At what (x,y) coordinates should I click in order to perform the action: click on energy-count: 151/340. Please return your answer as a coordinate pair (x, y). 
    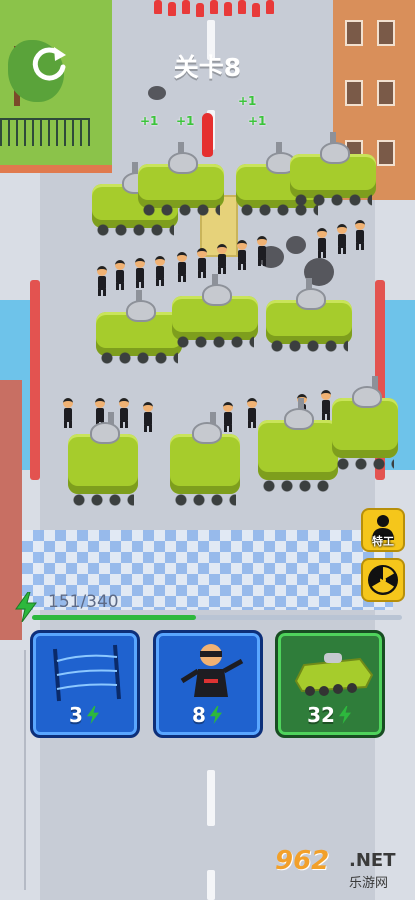
    Looking at the image, I should click on (83, 602).